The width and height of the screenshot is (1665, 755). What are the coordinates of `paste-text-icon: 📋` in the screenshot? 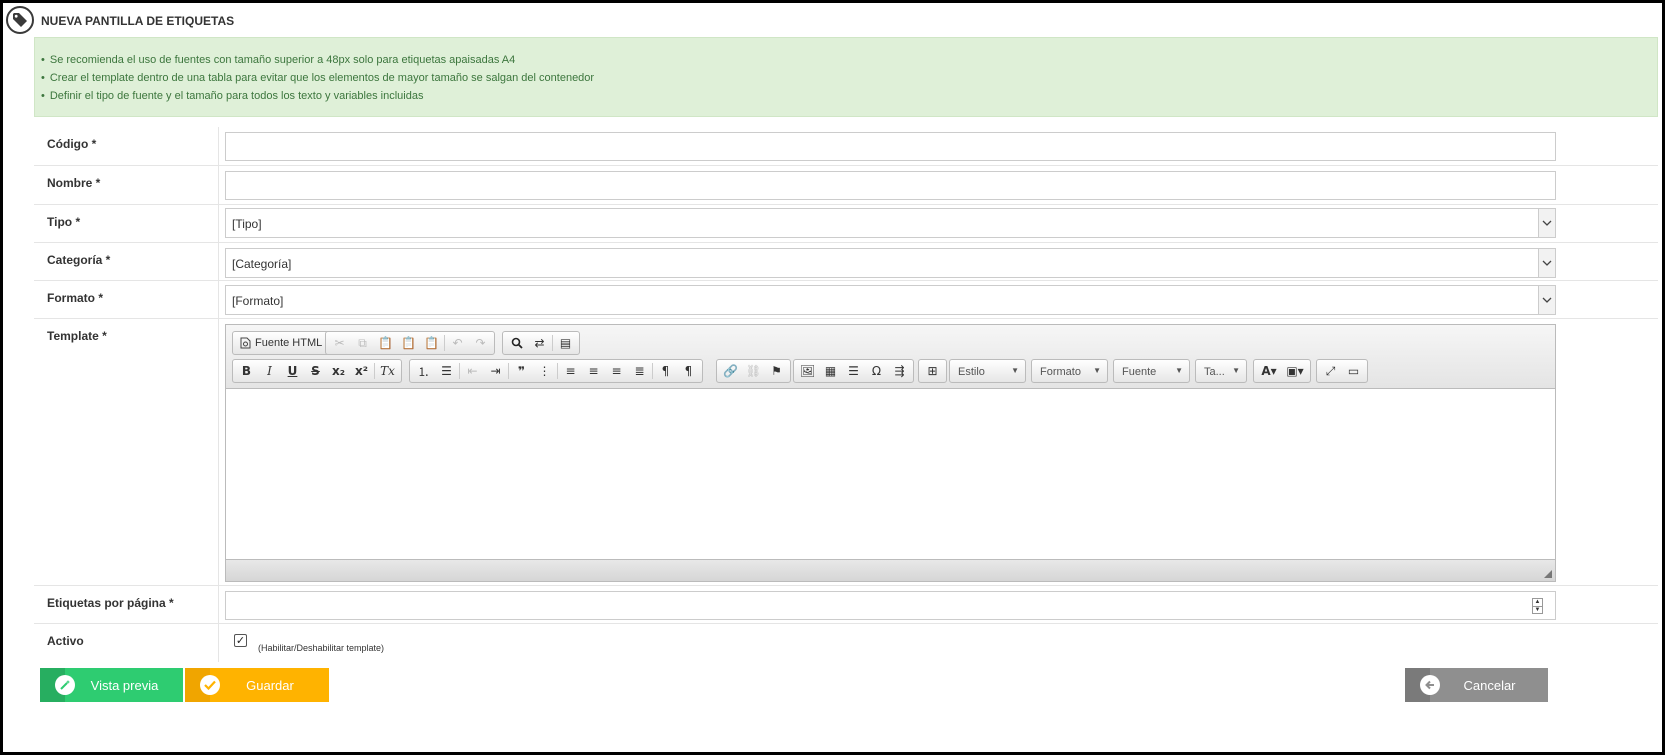 It's located at (408, 343).